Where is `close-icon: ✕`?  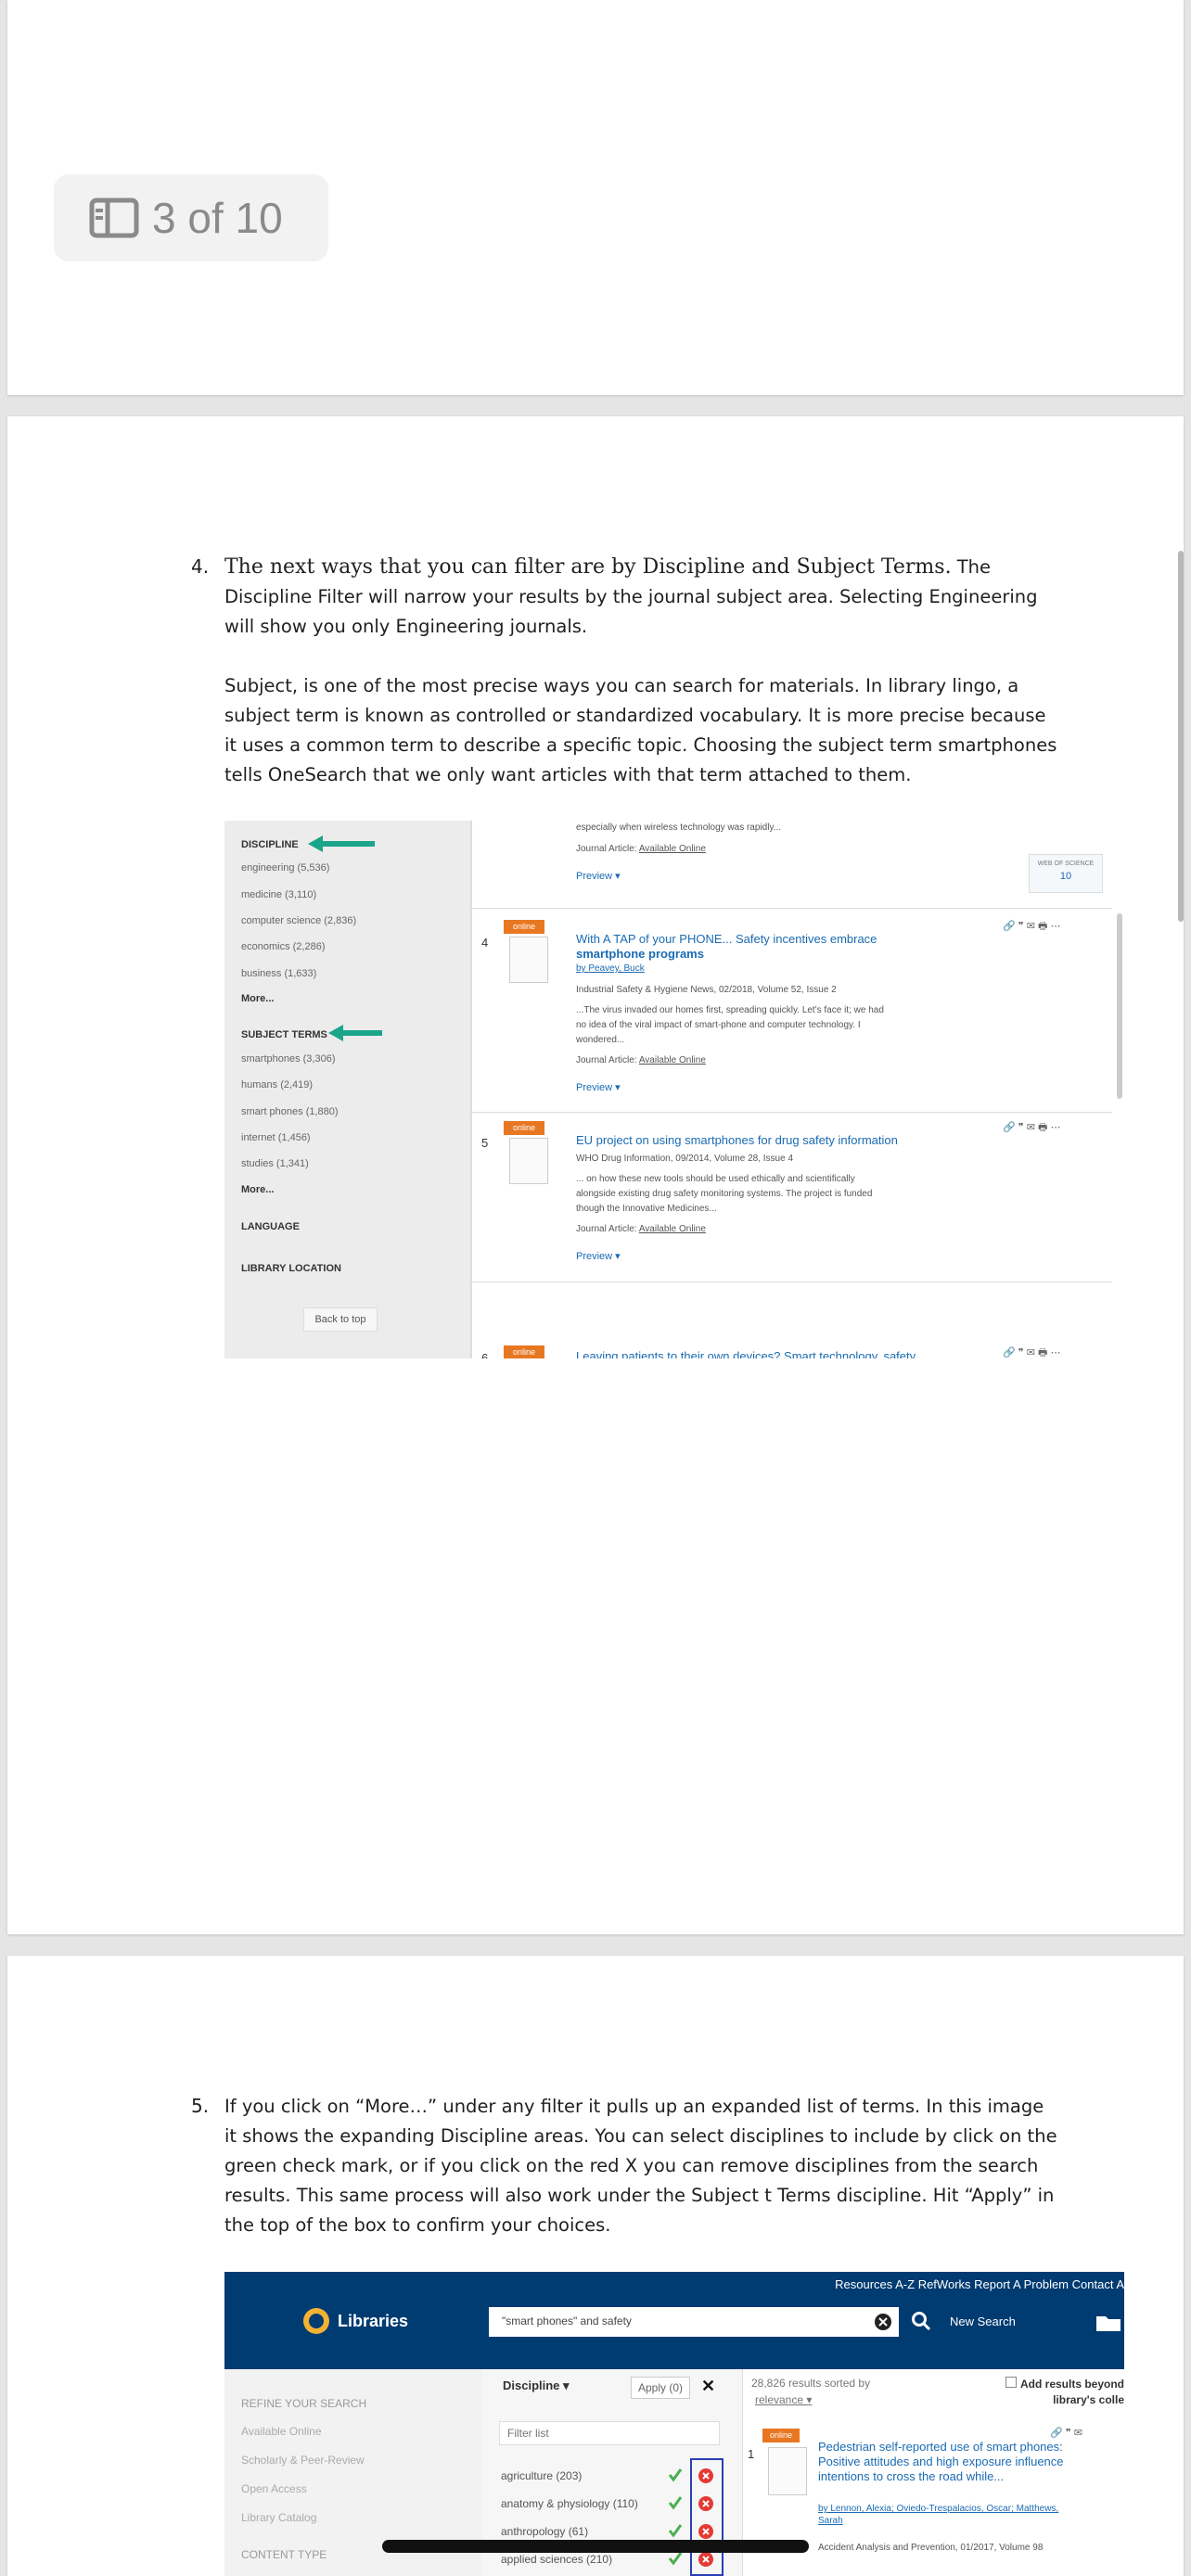
close-icon: ✕ is located at coordinates (708, 2386).